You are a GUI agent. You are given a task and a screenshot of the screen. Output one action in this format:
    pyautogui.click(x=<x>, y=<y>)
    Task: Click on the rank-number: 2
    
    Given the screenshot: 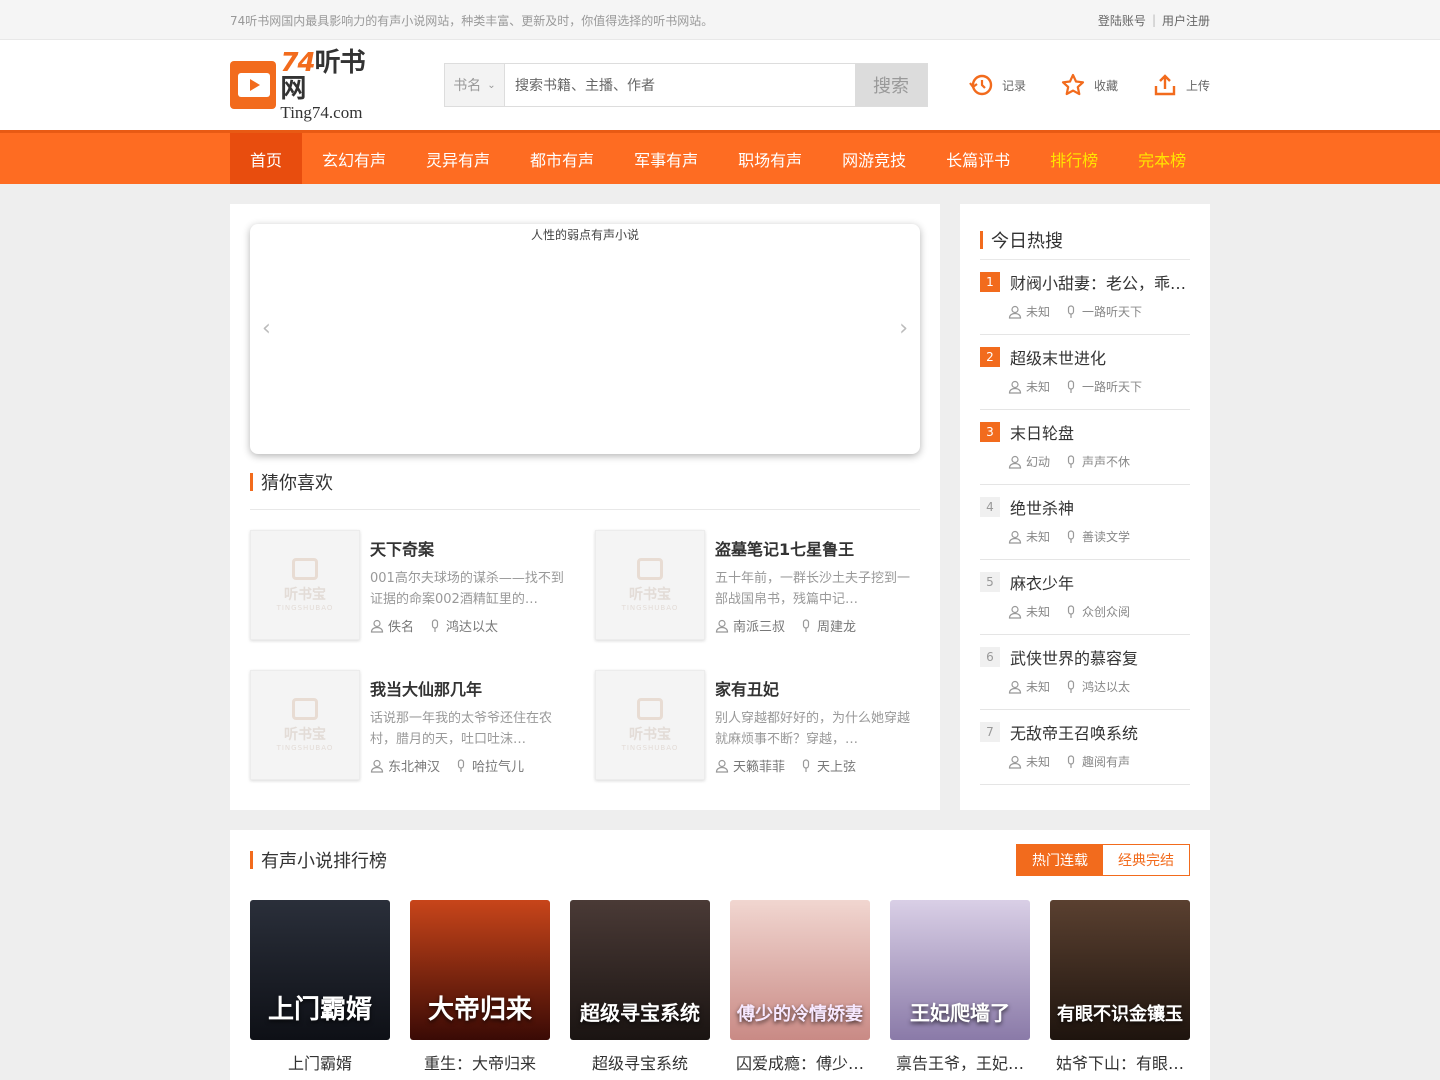 What is the action you would take?
    pyautogui.click(x=990, y=357)
    